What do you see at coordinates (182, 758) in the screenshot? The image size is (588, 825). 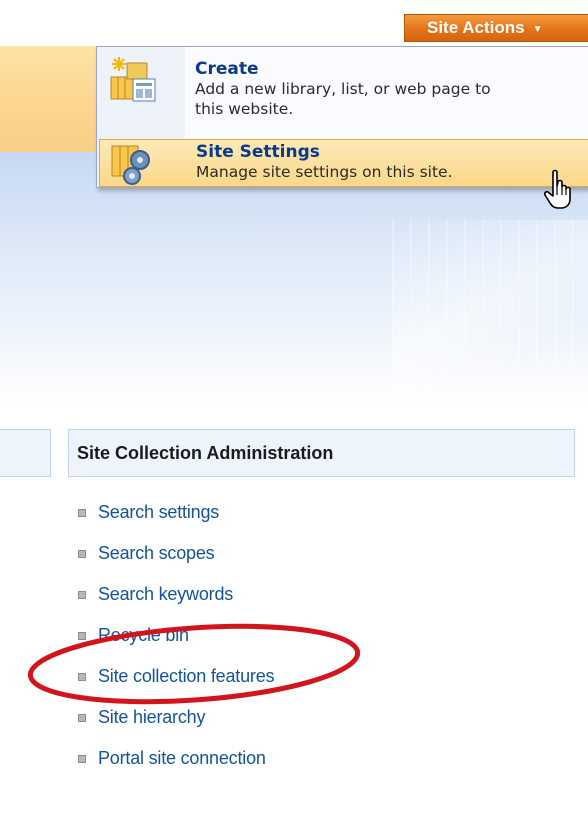 I see `link-portal-site-connection: Portal site connection` at bounding box center [182, 758].